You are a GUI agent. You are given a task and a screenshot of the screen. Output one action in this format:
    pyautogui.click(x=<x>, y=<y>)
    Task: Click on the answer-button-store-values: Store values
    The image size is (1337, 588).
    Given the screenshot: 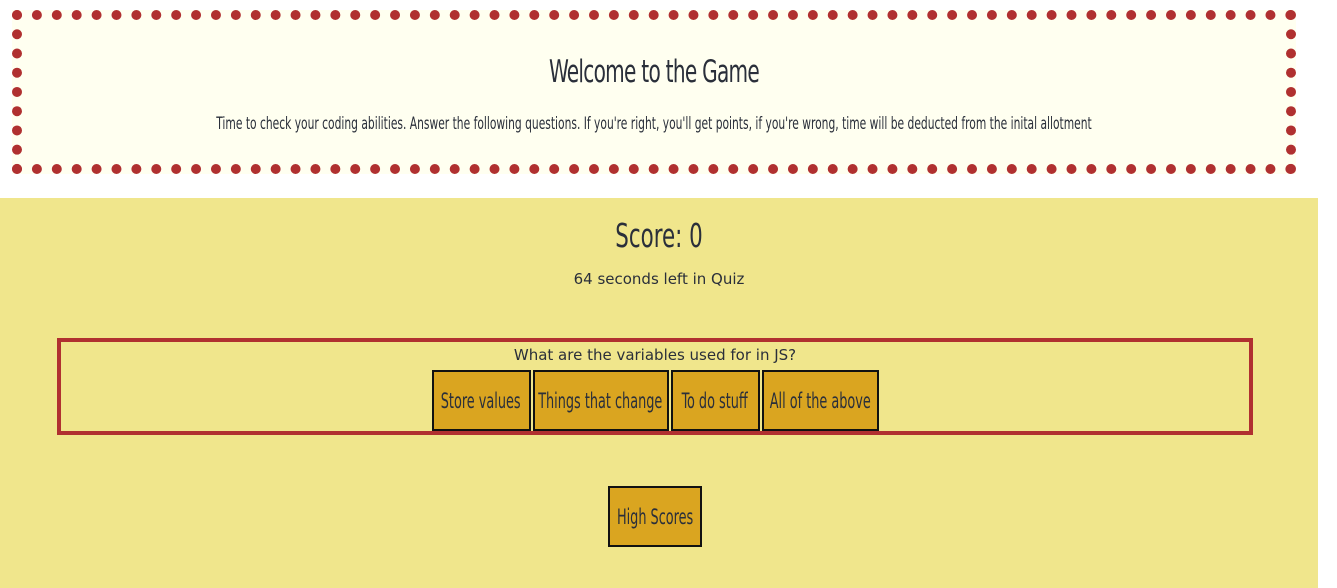 What is the action you would take?
    pyautogui.click(x=481, y=400)
    